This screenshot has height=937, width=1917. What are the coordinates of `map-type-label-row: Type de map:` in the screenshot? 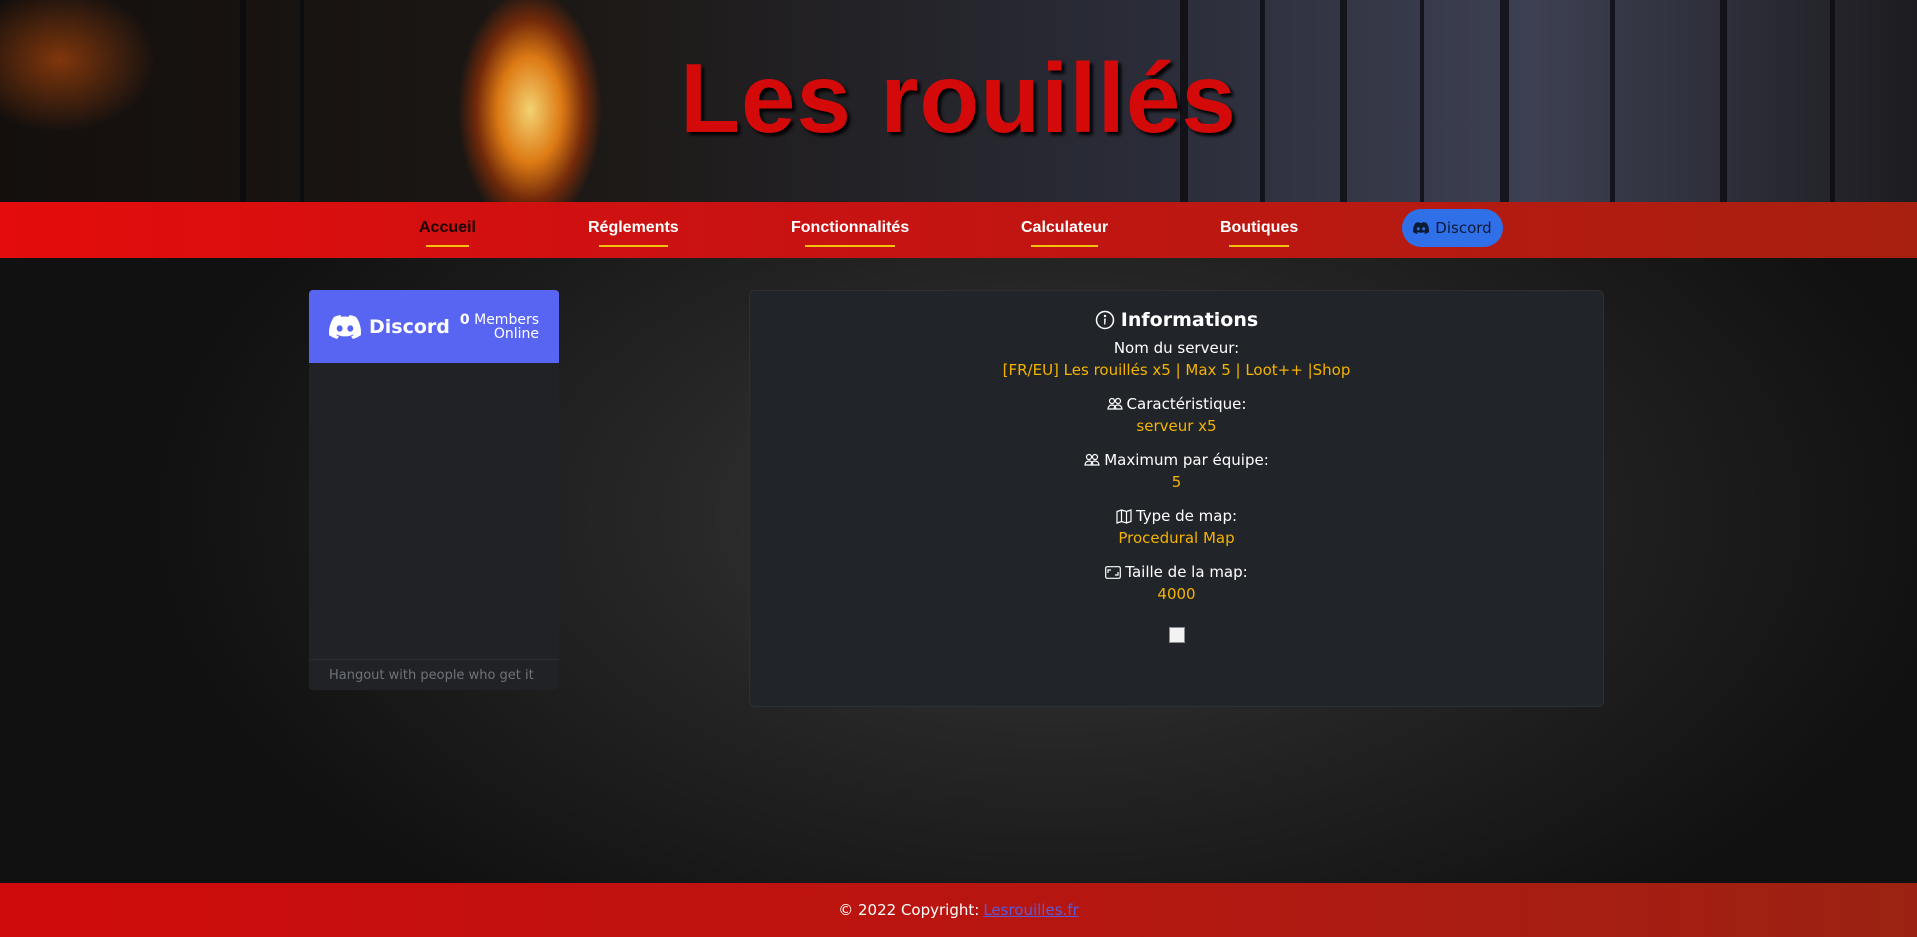 It's located at (1176, 516).